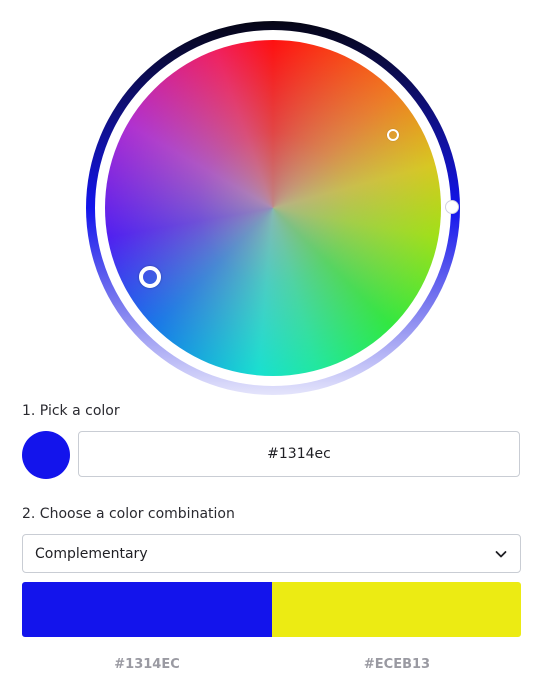  What do you see at coordinates (452, 207) in the screenshot?
I see `brightness-handle` at bounding box center [452, 207].